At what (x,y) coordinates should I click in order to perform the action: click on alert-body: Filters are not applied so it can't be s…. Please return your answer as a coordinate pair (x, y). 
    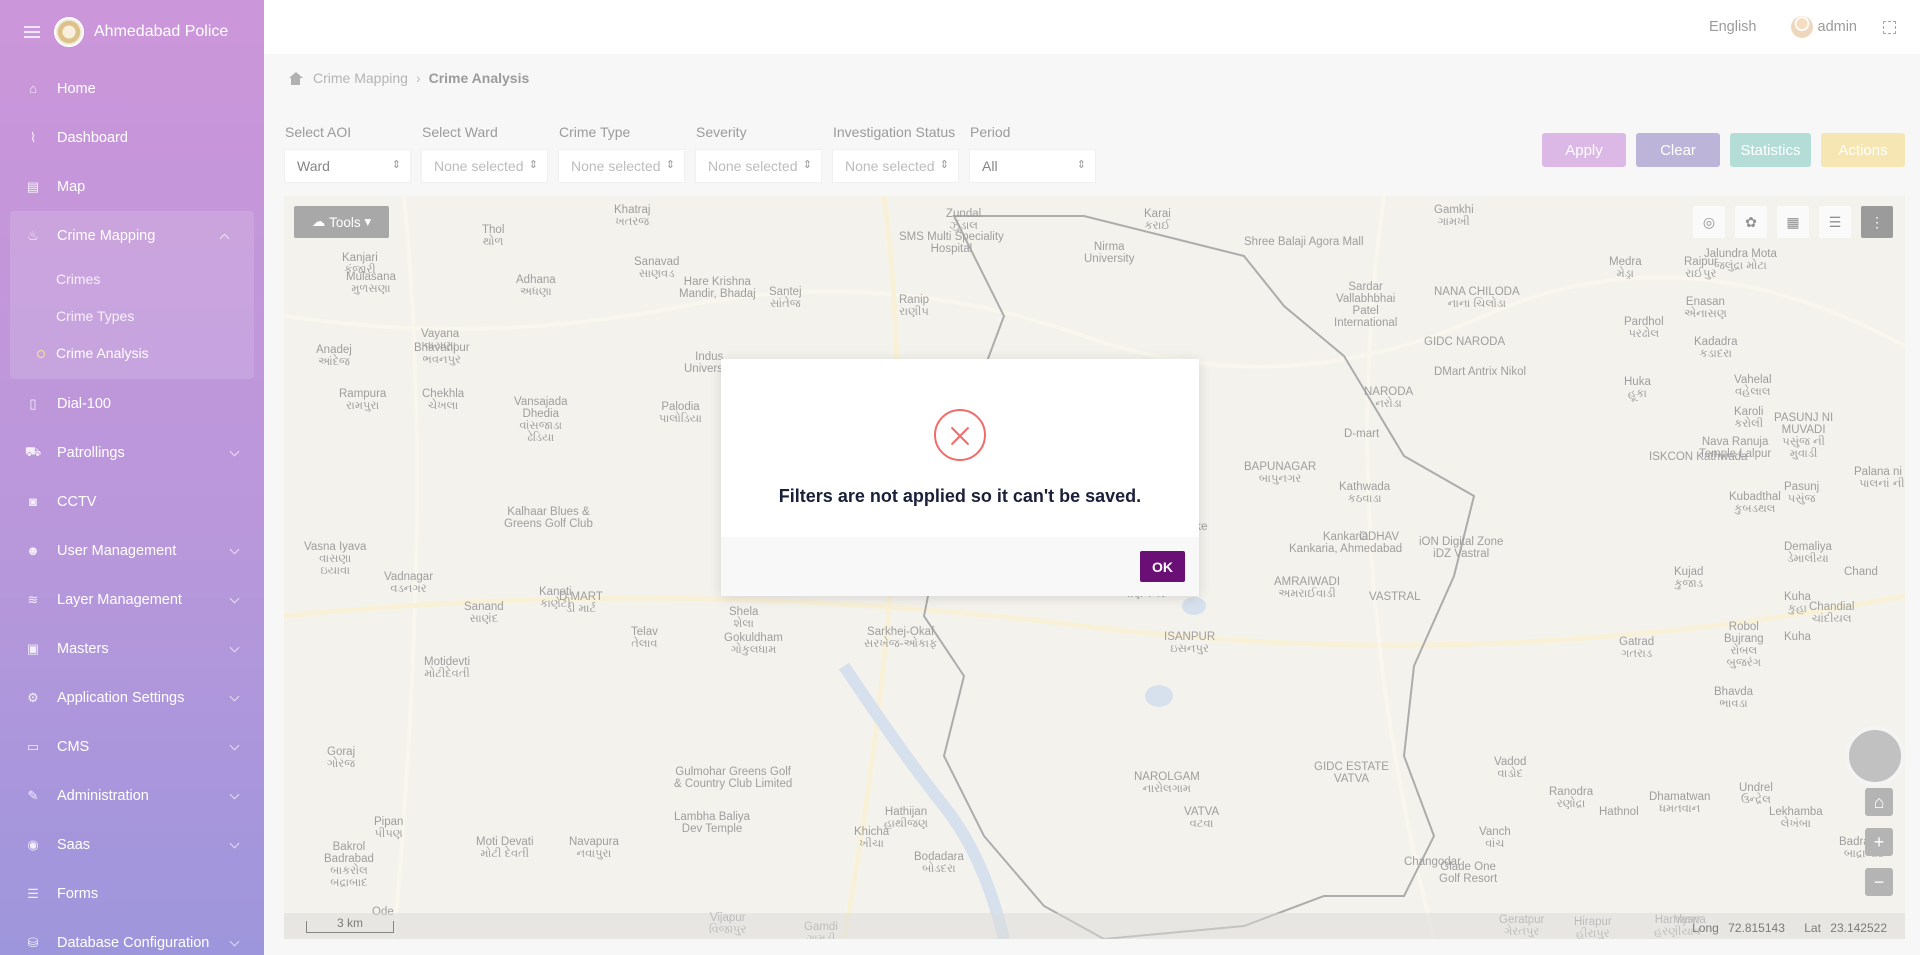
    Looking at the image, I should click on (960, 448).